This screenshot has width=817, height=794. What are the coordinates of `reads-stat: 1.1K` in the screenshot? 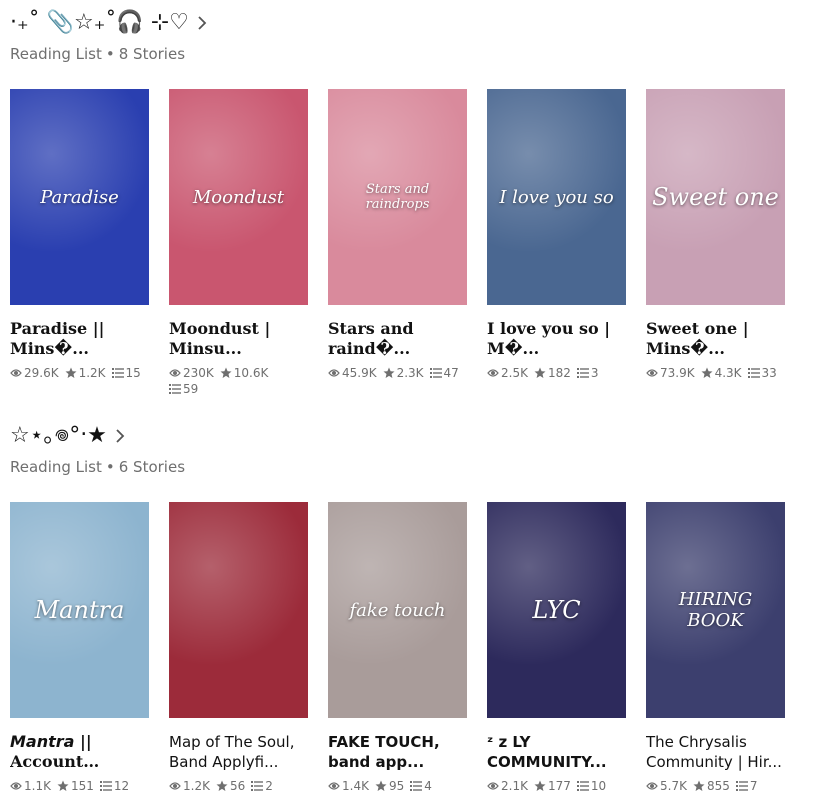 It's located at (30, 786).